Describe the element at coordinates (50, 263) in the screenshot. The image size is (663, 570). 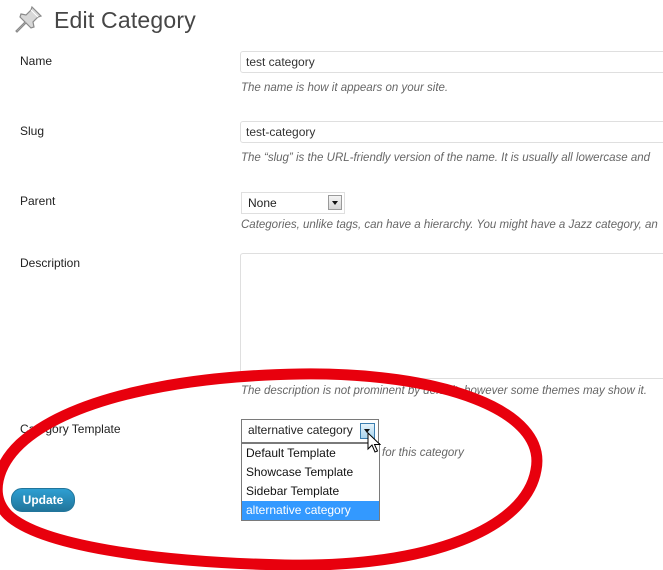
I see `description-label: Description` at that location.